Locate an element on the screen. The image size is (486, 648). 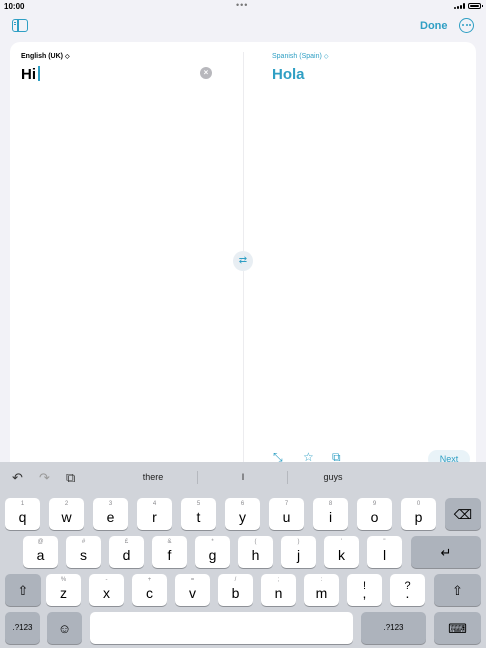
key-k: ' k is located at coordinates (341, 552).